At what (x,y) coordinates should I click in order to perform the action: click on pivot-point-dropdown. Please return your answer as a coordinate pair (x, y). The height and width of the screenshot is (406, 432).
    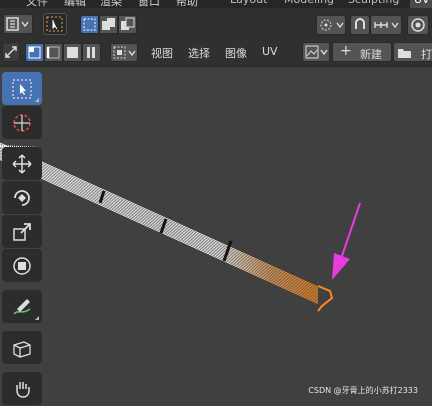
    Looking at the image, I should click on (331, 25).